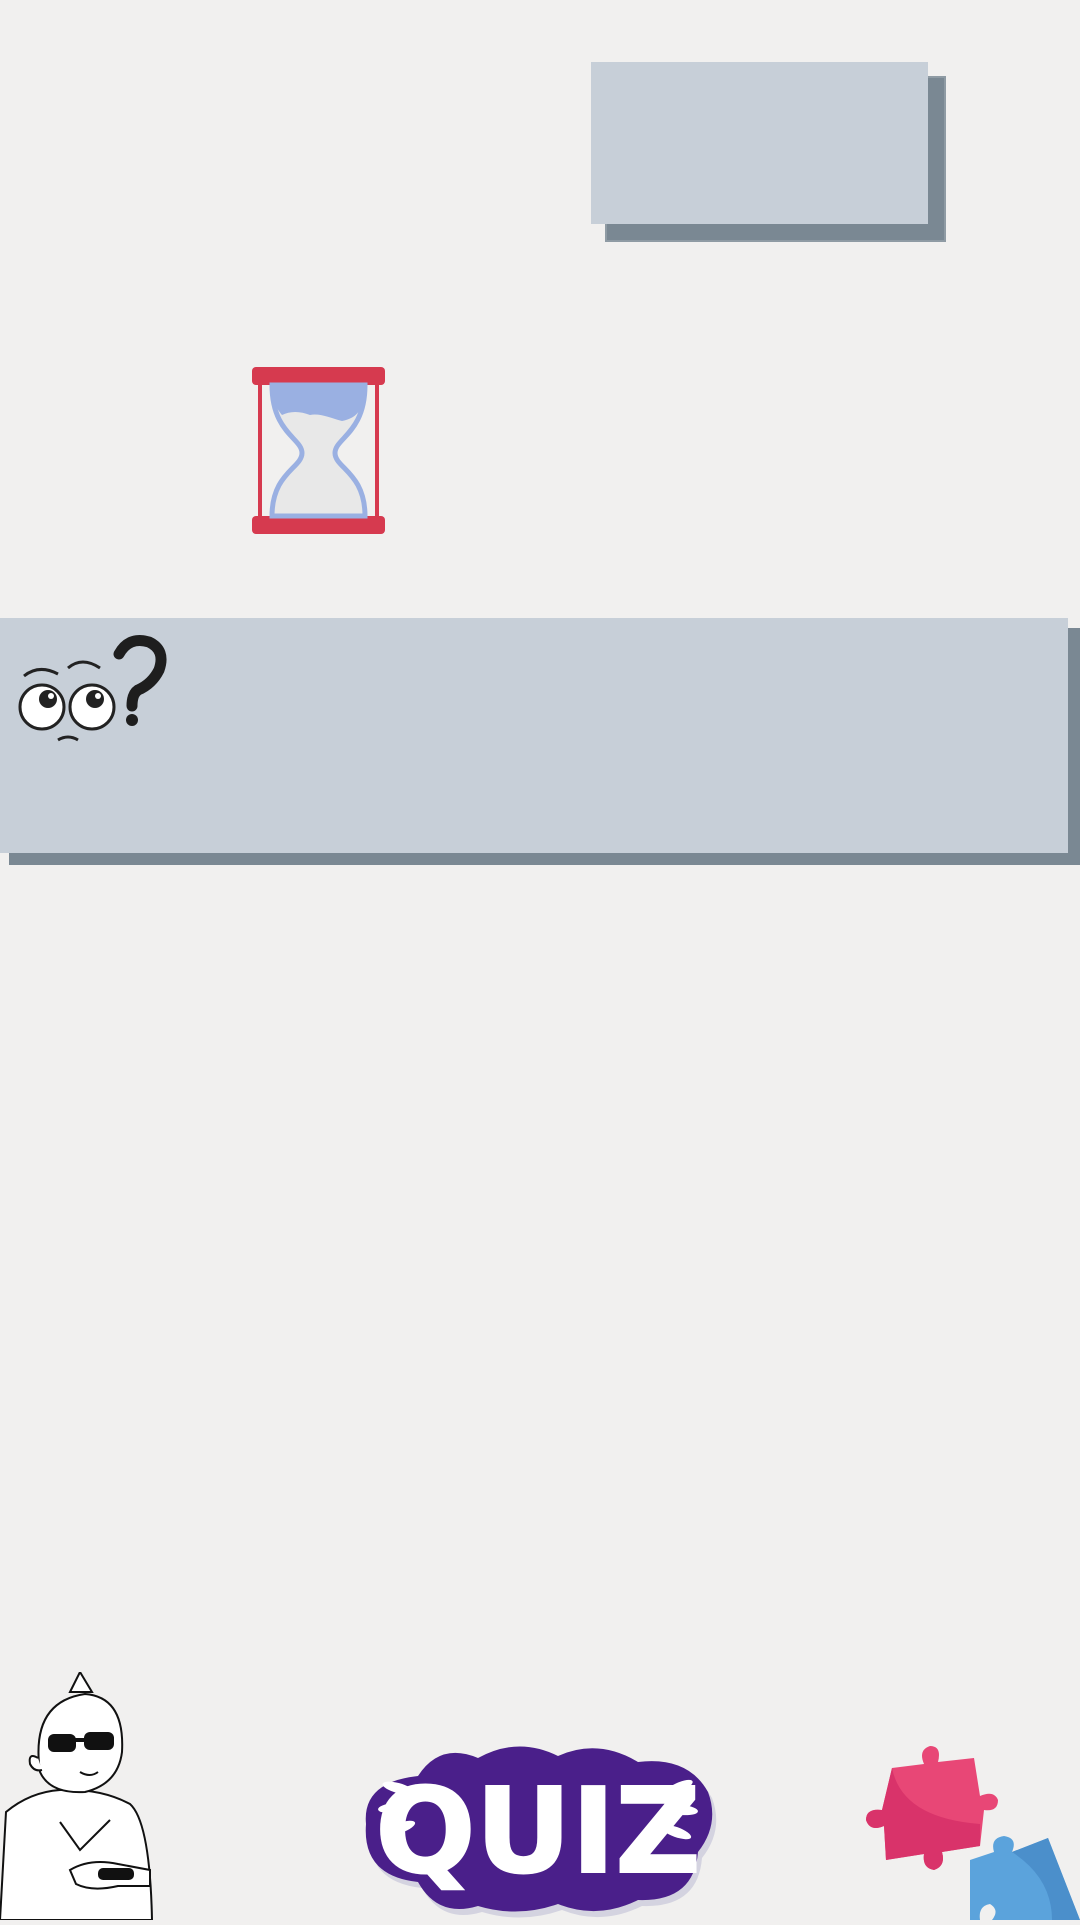  Describe the element at coordinates (973, 1833) in the screenshot. I see `puzzle-pieces-icon` at that location.